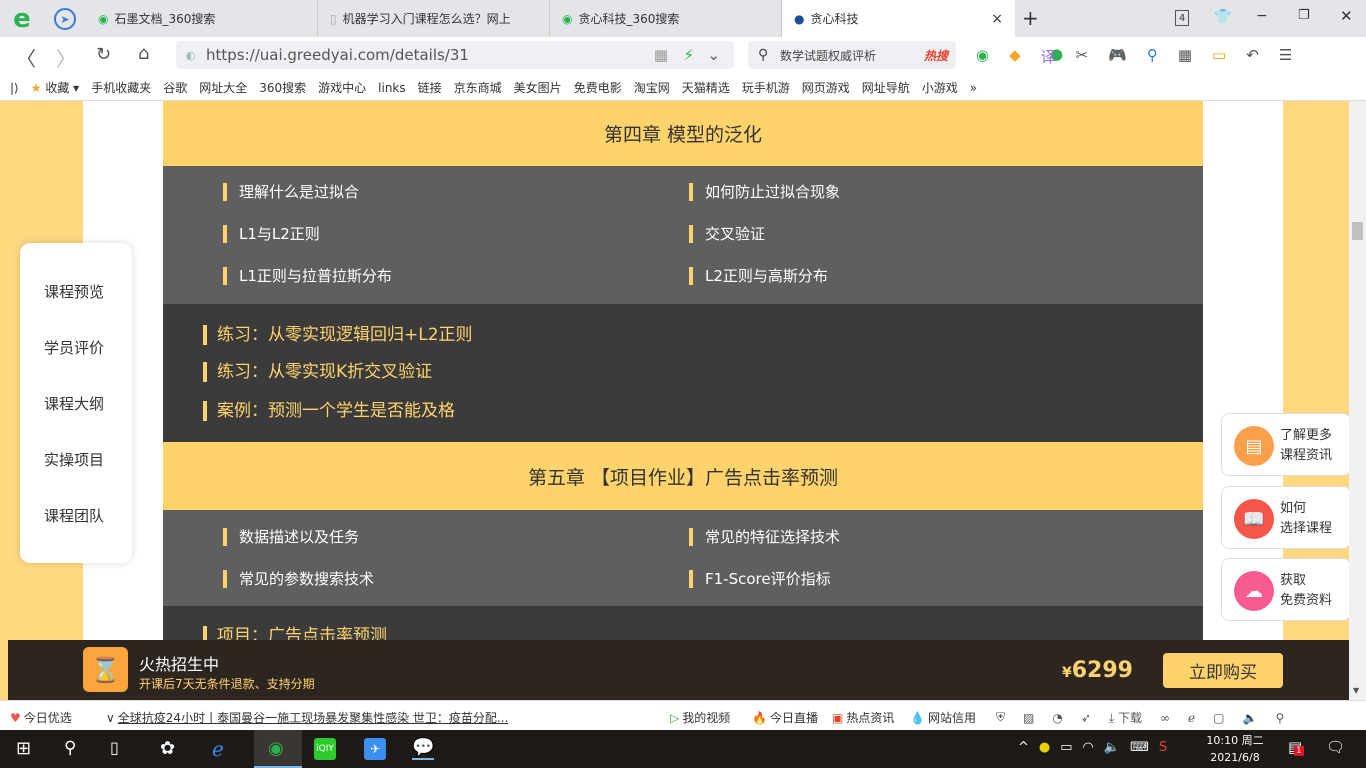  I want to click on lightning-icon: ⚡, so click(688, 55).